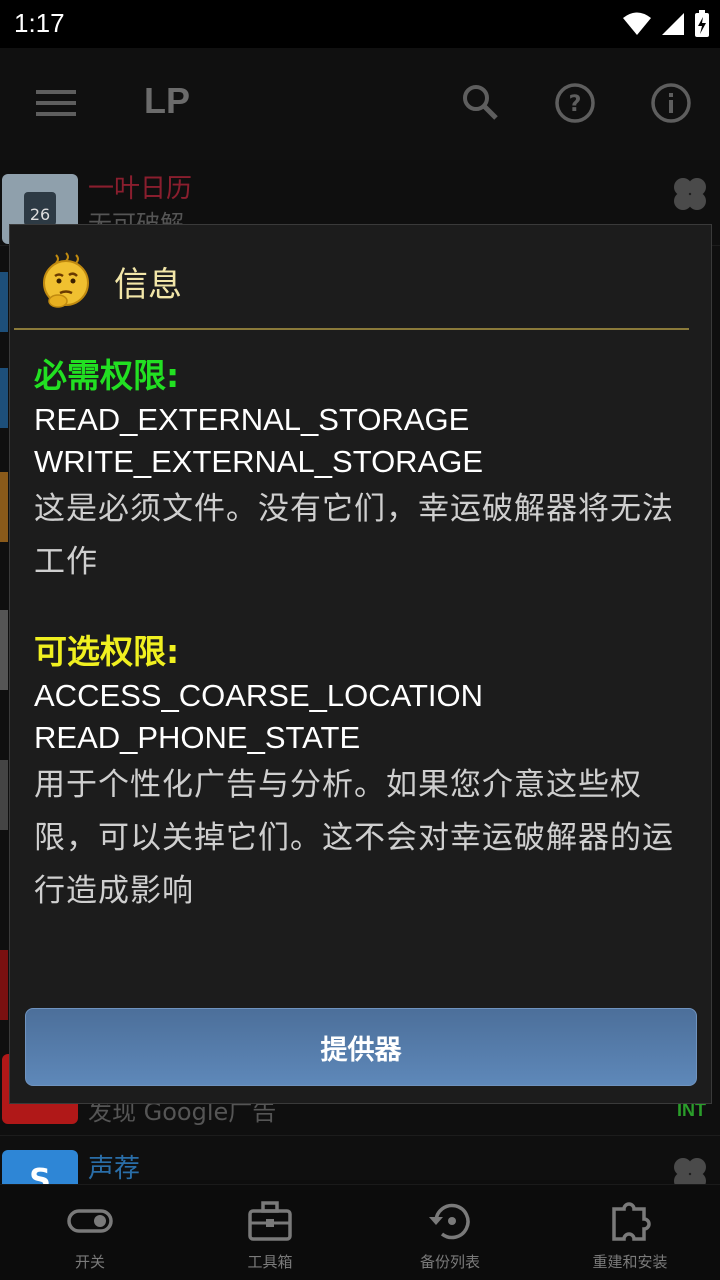 The width and height of the screenshot is (720, 1280). I want to click on calendar-icon-text: 26, so click(40, 214).